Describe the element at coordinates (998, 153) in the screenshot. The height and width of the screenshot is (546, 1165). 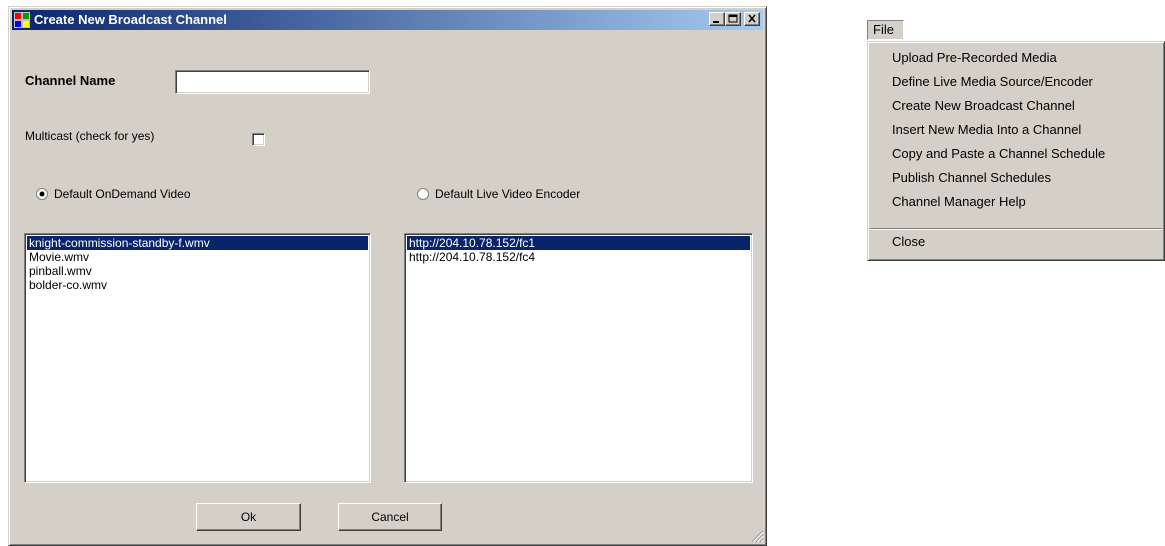
I see `menu-item-copy-paste-schedule: Copy and Paste a Channel Schedule` at that location.